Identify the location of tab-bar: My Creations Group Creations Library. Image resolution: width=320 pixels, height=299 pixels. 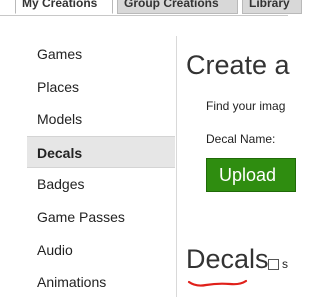
(151, 8).